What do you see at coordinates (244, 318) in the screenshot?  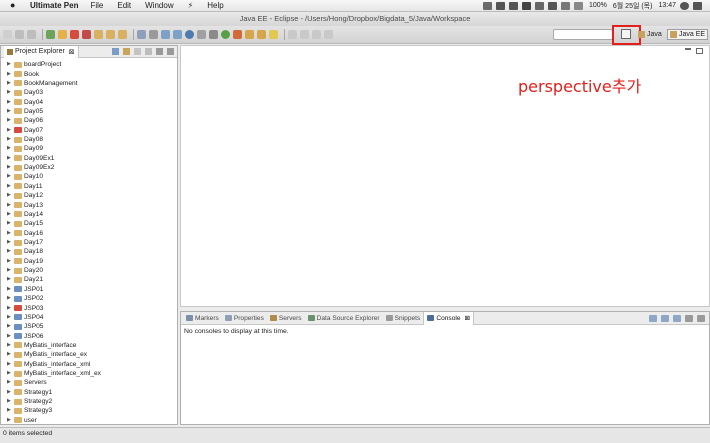 I see `tab-properties: Properties` at bounding box center [244, 318].